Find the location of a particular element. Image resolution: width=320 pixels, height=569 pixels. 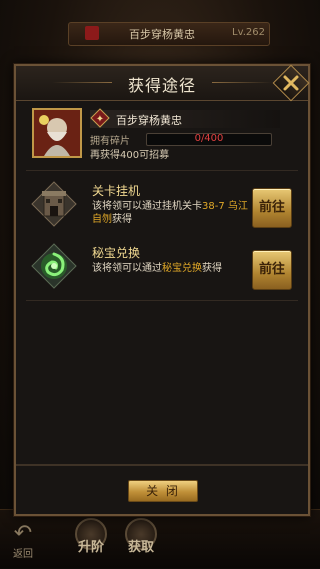

faction-badge-icon: ✦ is located at coordinates (100, 118).